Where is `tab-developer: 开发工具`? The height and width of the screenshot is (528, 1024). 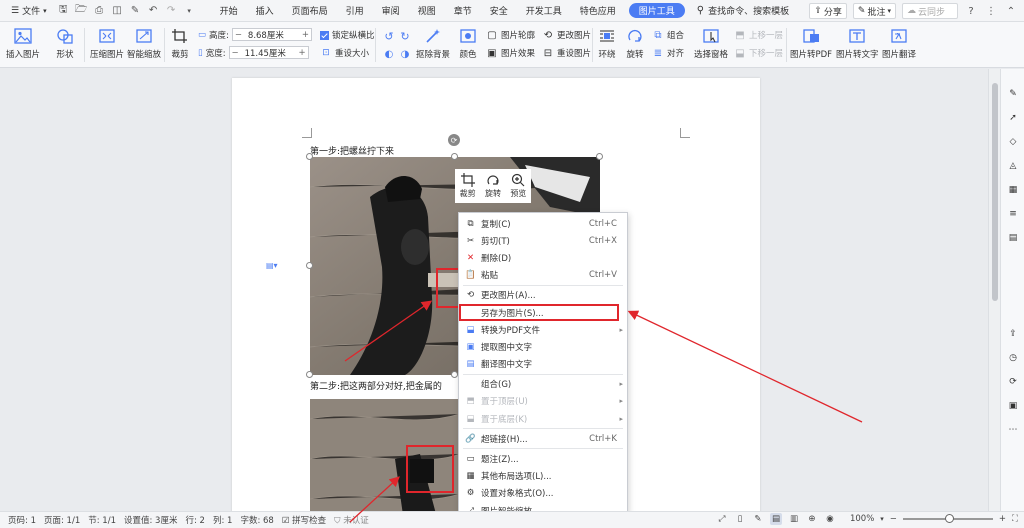
tab-developer: 开发工具 is located at coordinates (544, 11).